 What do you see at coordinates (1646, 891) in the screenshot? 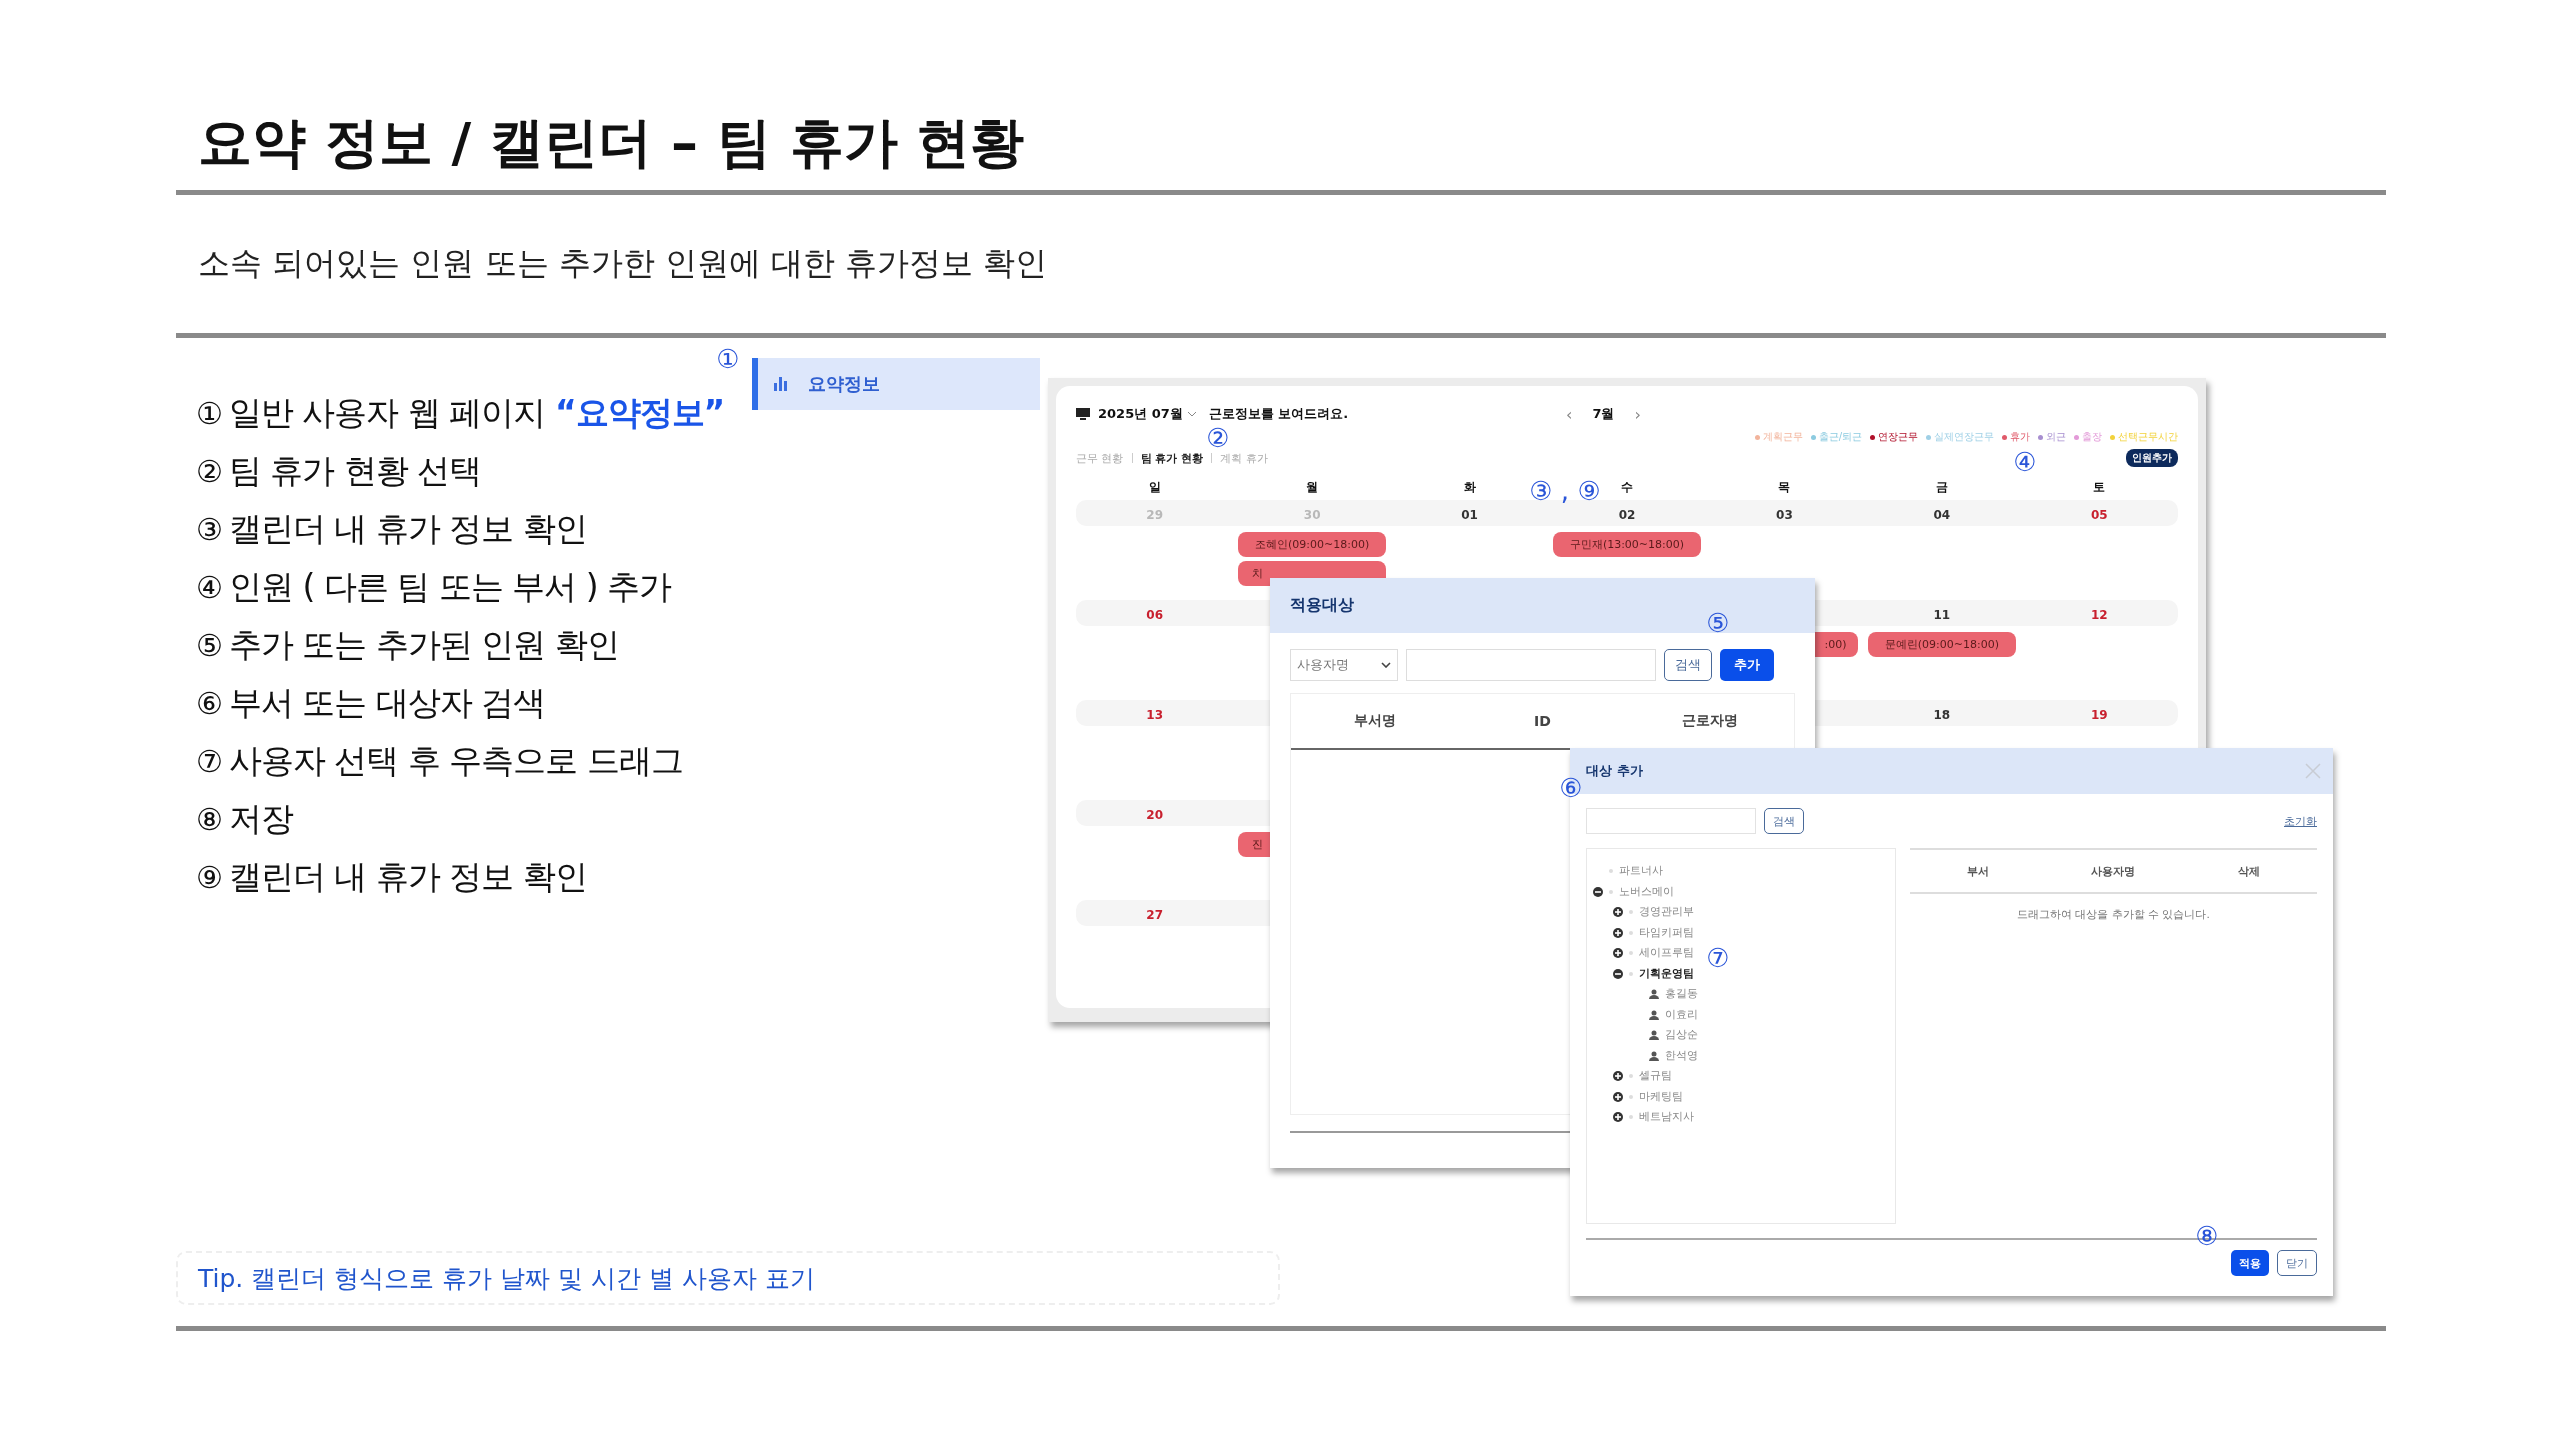
I see `tree-item: 노버스메이` at bounding box center [1646, 891].